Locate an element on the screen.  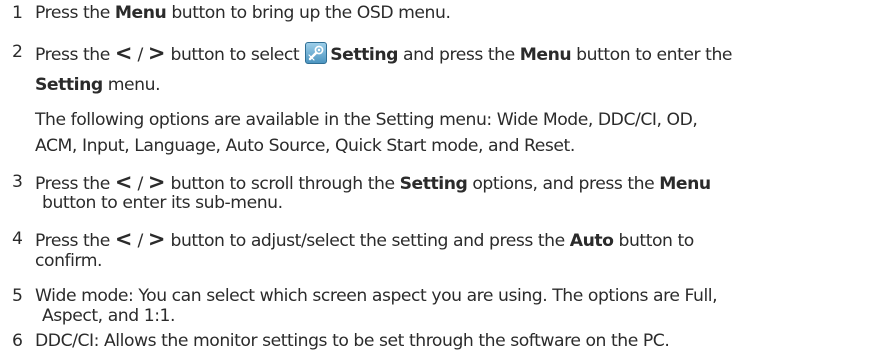
step-number: 6 is located at coordinates (17, 341).